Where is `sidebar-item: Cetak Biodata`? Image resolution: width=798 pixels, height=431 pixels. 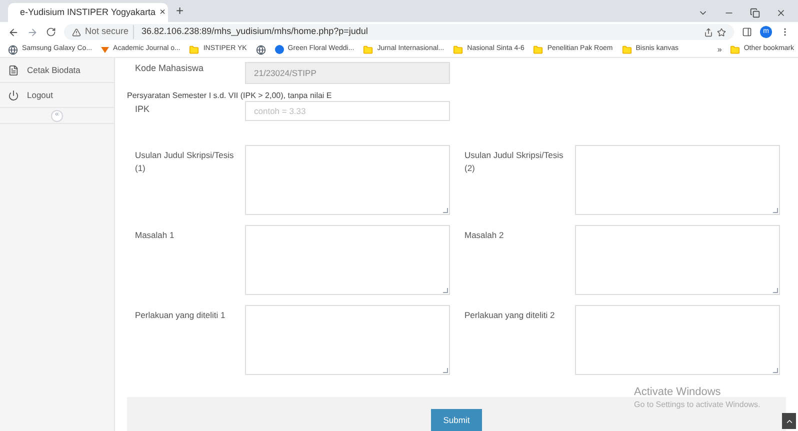 sidebar-item: Cetak Biodata is located at coordinates (57, 70).